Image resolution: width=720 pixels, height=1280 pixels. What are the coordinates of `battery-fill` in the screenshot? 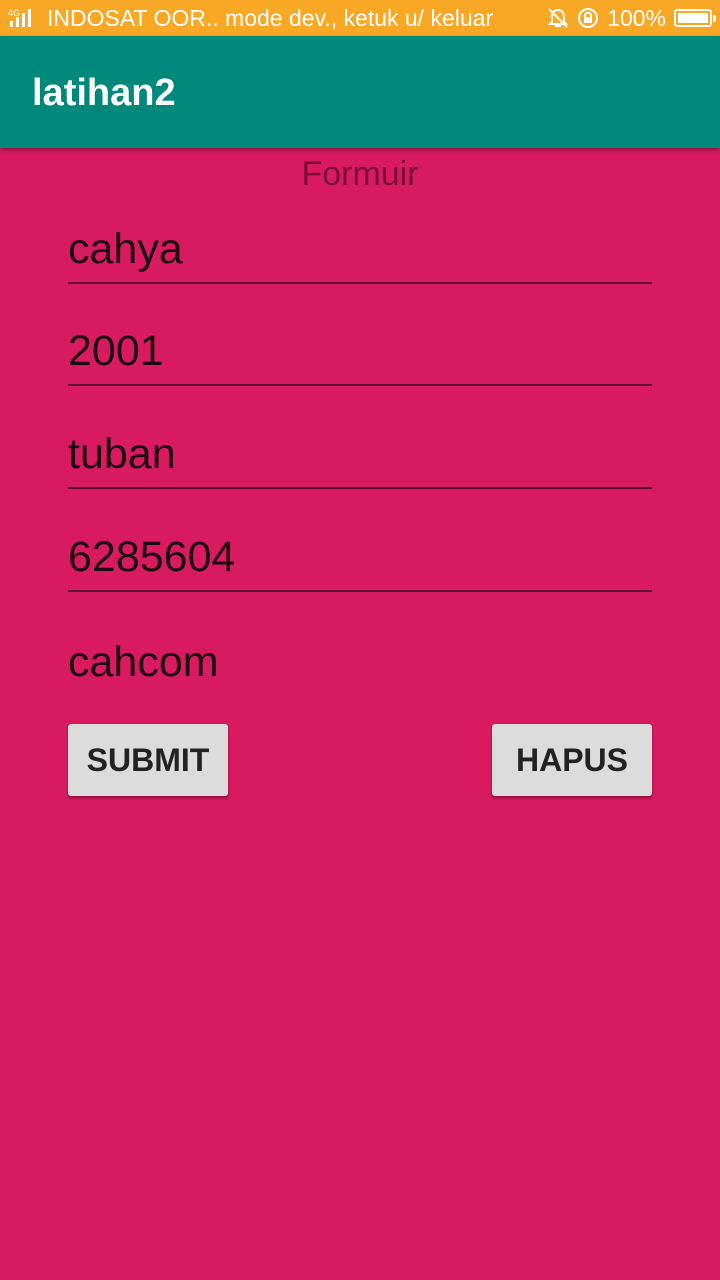 It's located at (693, 18).